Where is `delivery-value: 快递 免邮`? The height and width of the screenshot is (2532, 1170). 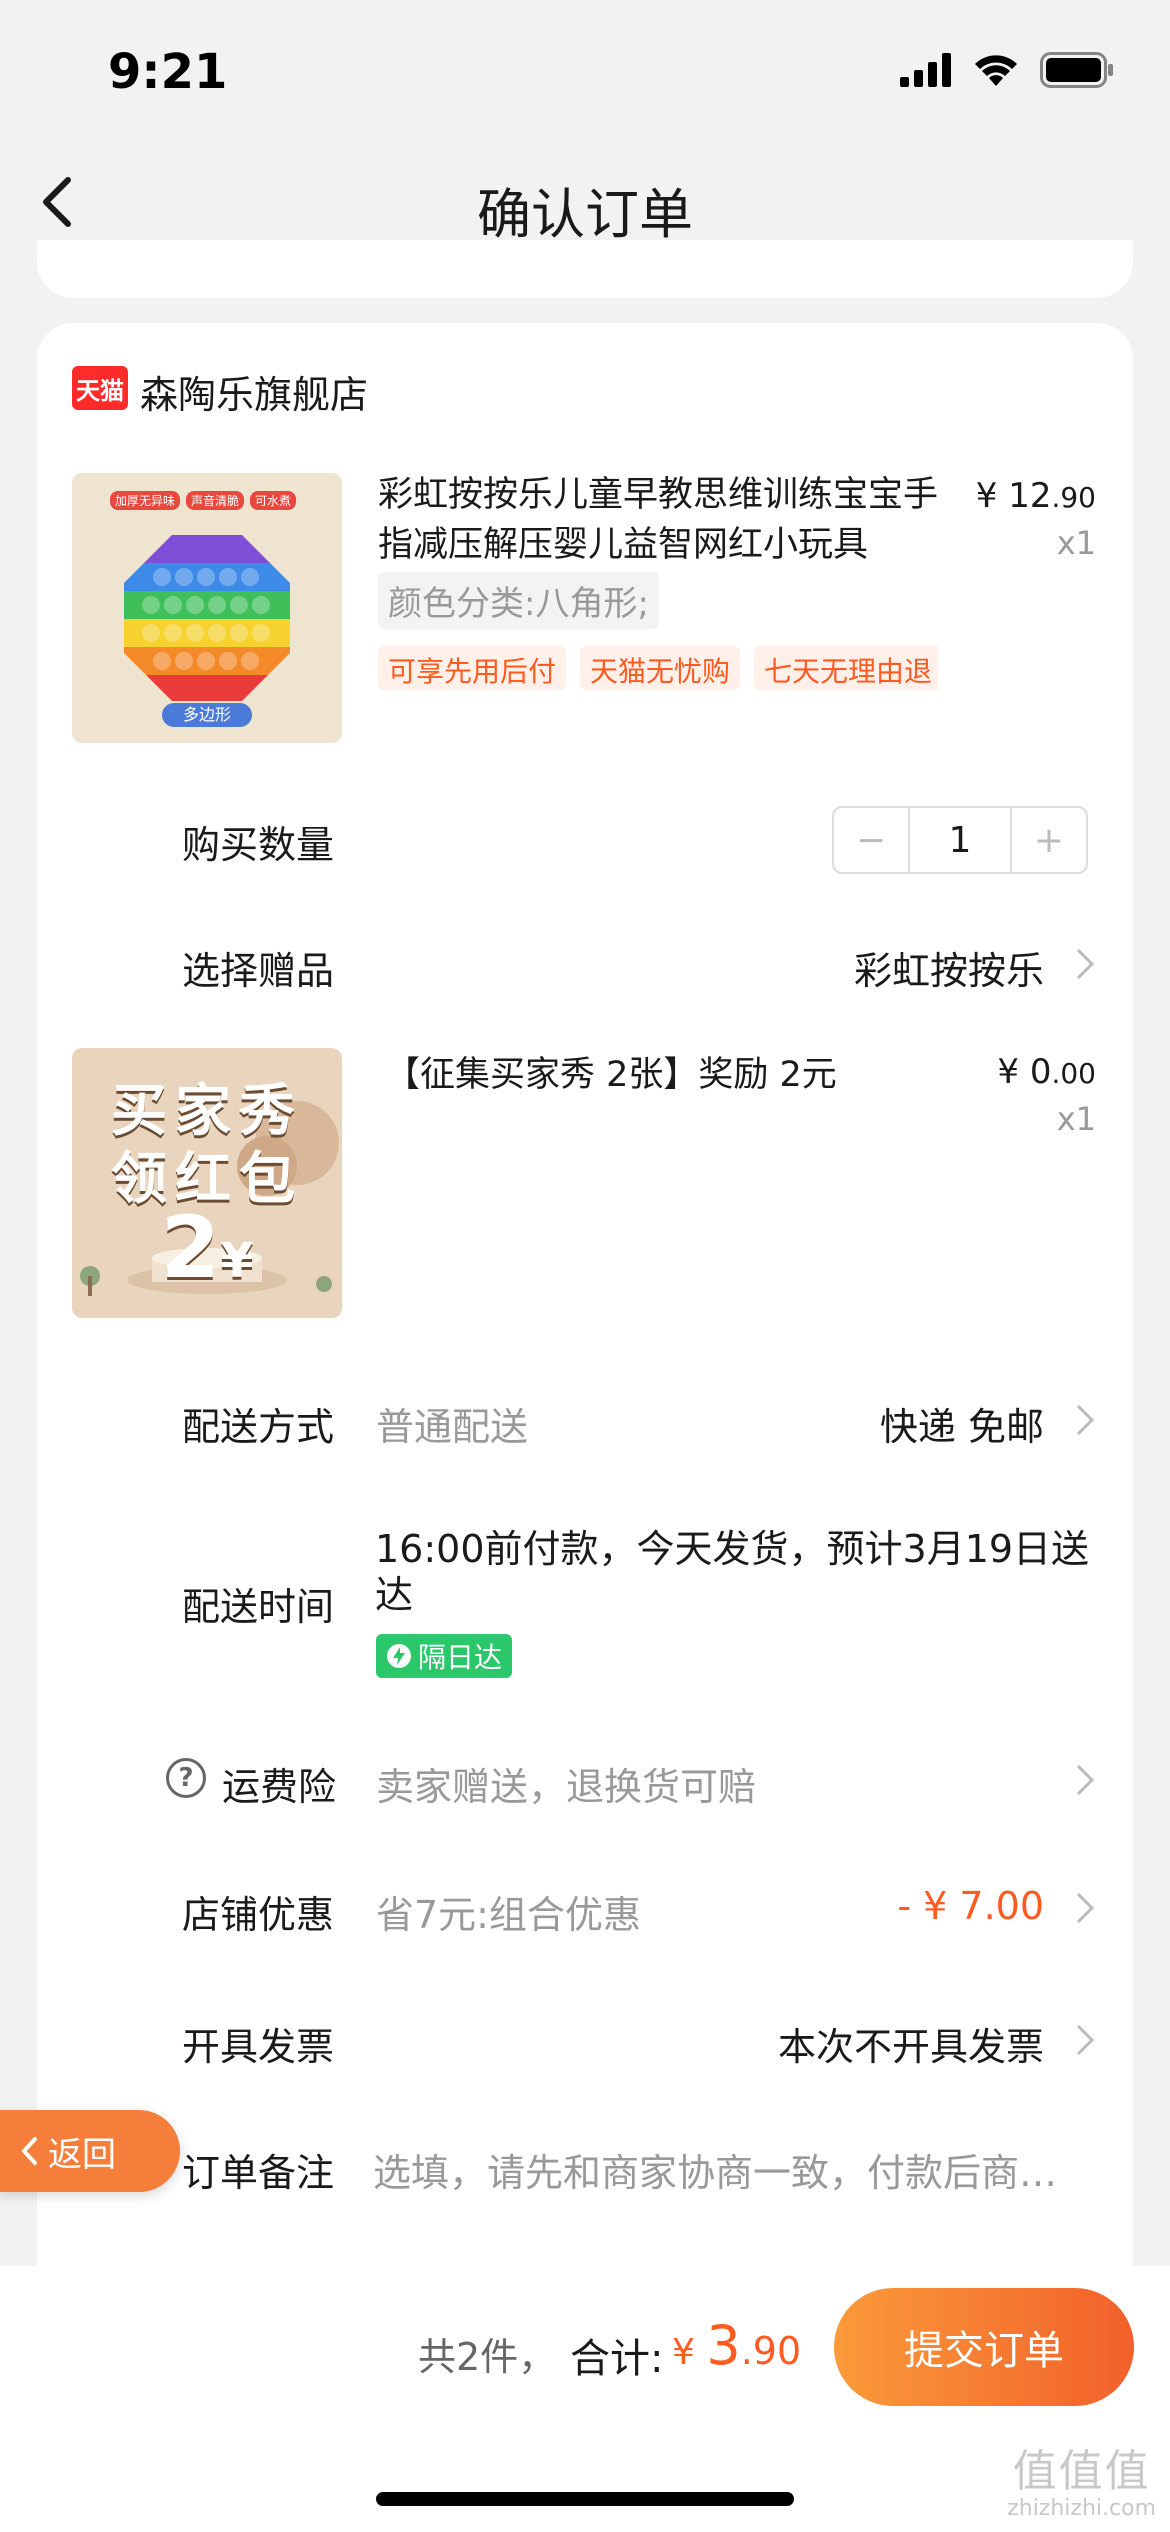
delivery-value: 快递 免邮 is located at coordinates (962, 1423).